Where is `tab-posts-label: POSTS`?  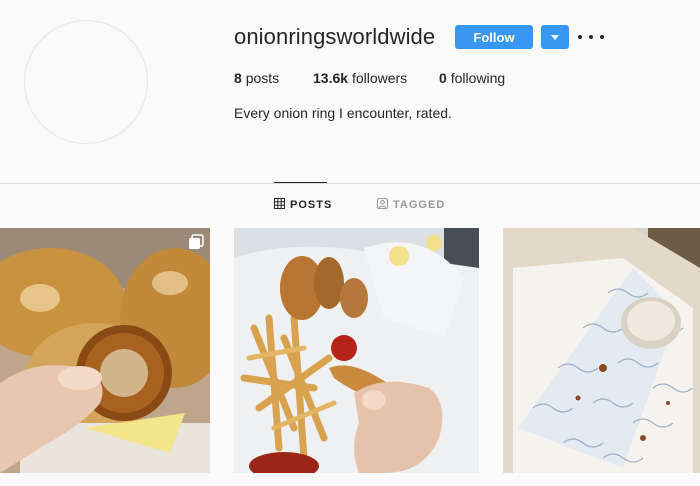 tab-posts-label: POSTS is located at coordinates (311, 205).